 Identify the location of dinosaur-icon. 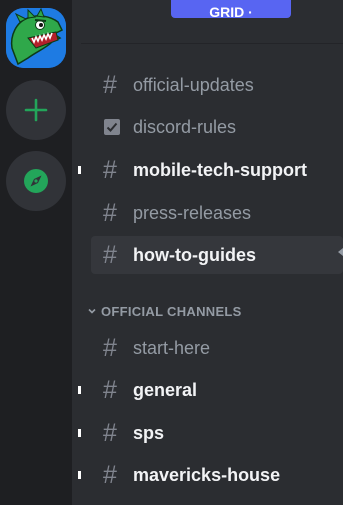
(36, 38).